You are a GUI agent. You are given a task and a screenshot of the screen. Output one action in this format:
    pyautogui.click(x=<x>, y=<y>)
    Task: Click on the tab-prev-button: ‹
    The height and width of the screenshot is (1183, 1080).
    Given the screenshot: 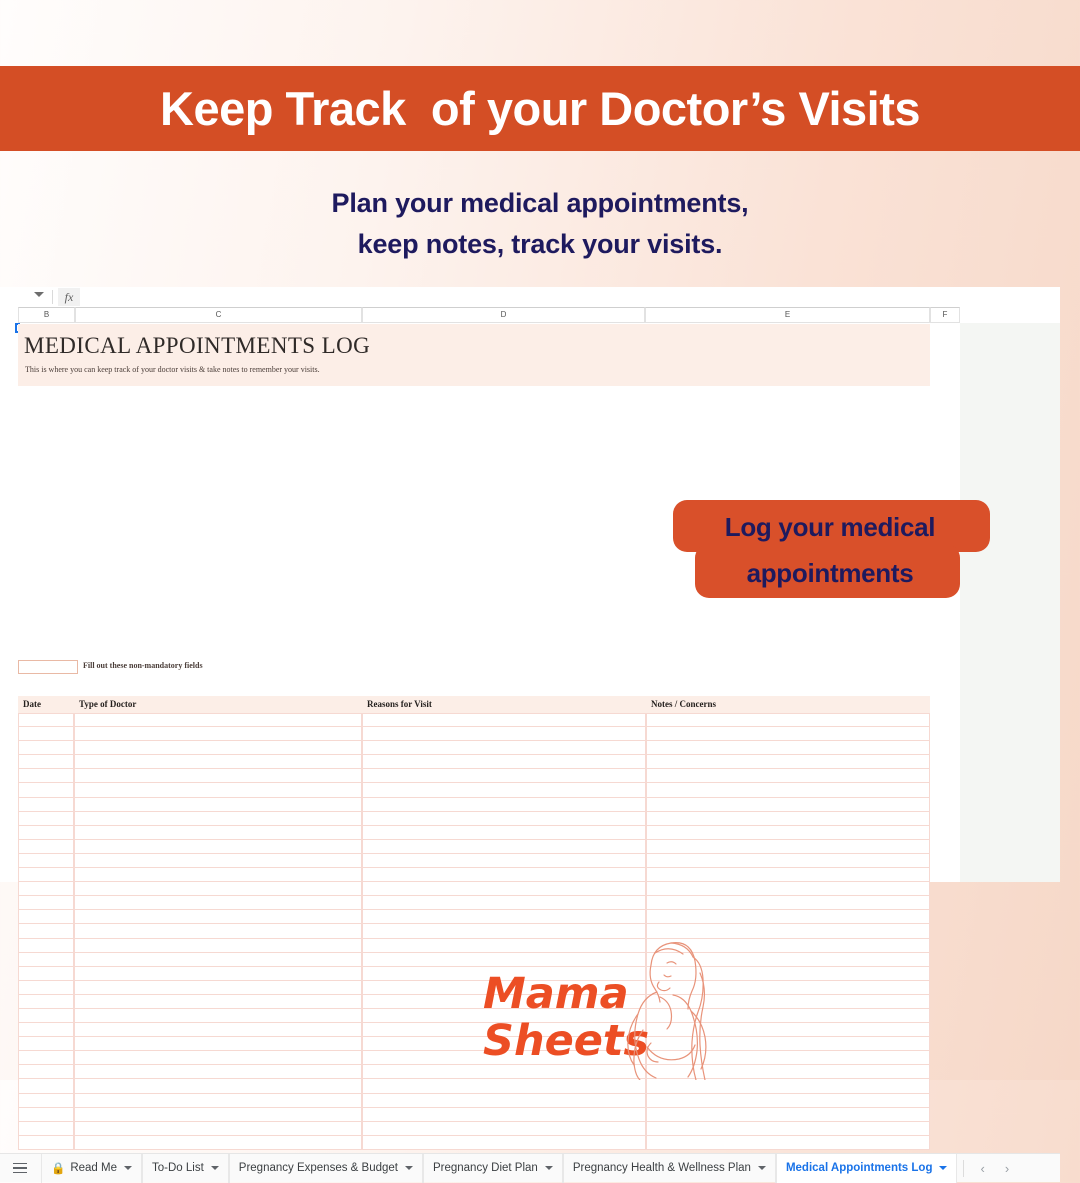 What is the action you would take?
    pyautogui.click(x=982, y=1168)
    